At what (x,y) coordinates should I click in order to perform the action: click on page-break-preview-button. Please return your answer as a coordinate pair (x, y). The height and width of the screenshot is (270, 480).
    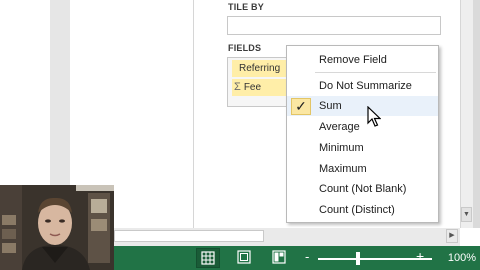
    Looking at the image, I should click on (280, 258).